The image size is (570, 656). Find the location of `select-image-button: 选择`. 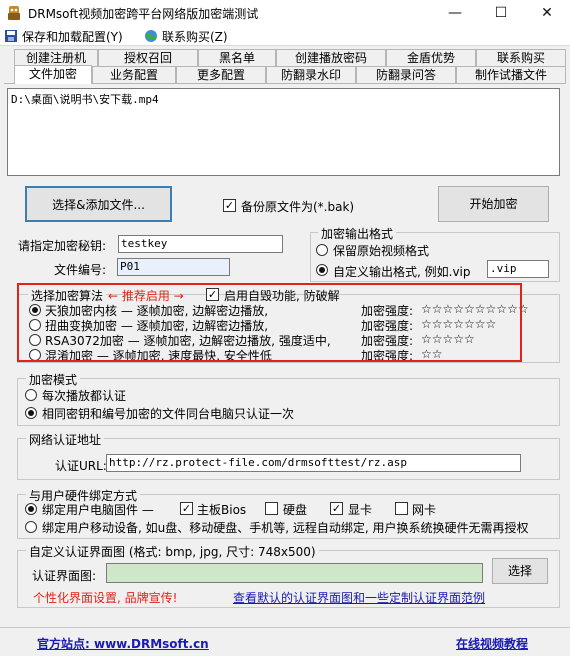

select-image-button: 选择 is located at coordinates (520, 571).